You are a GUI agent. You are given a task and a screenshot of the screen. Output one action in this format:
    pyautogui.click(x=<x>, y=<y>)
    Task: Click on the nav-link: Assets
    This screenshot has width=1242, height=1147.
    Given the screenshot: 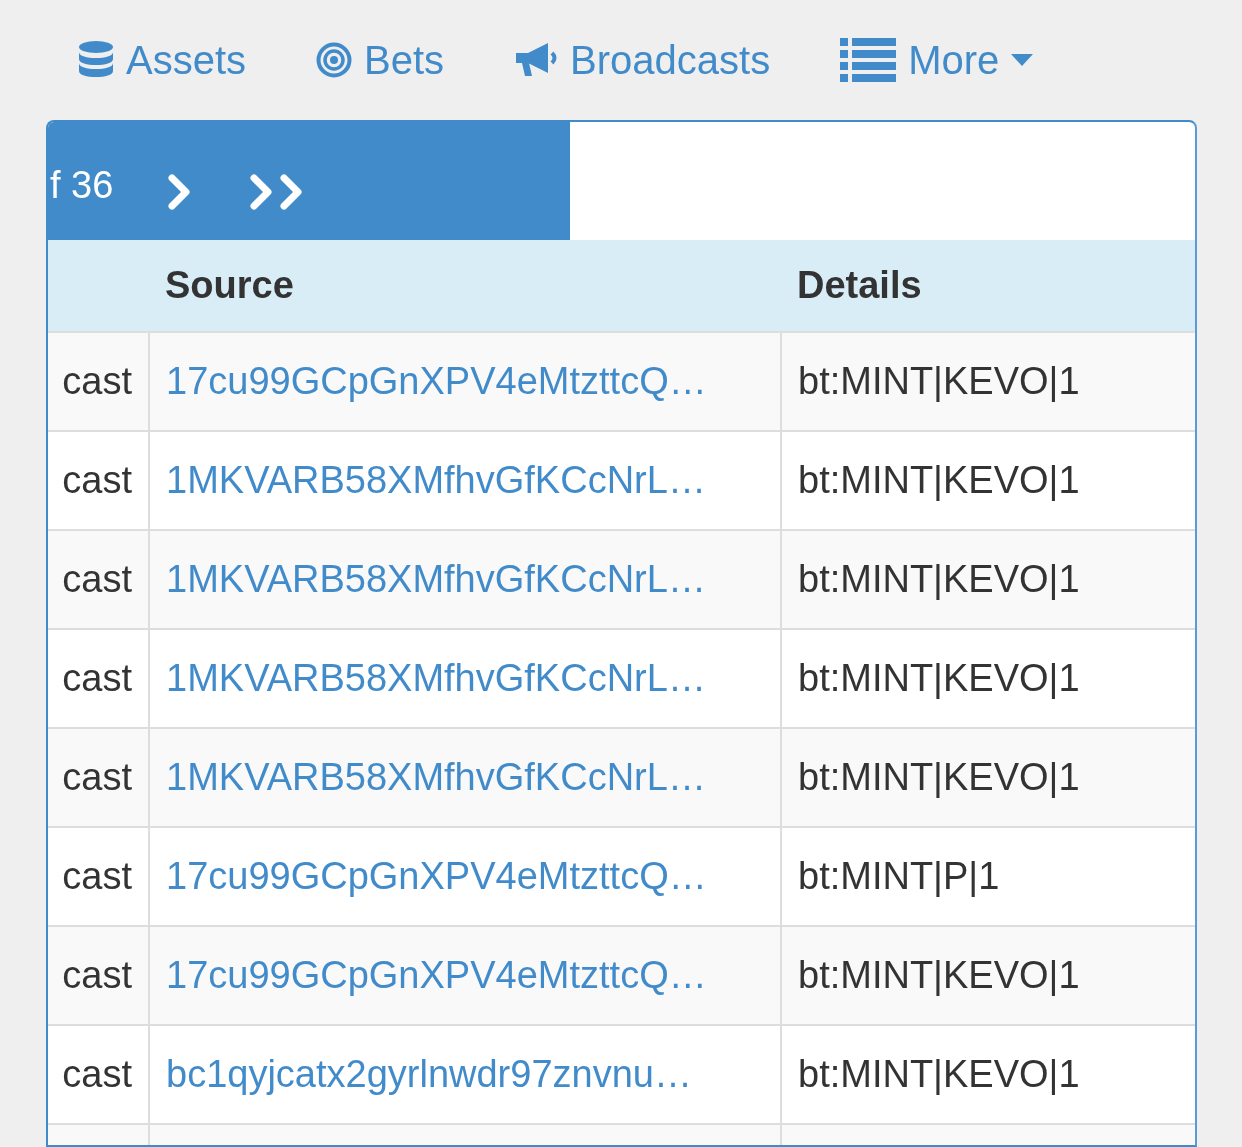 What is the action you would take?
    pyautogui.click(x=162, y=60)
    